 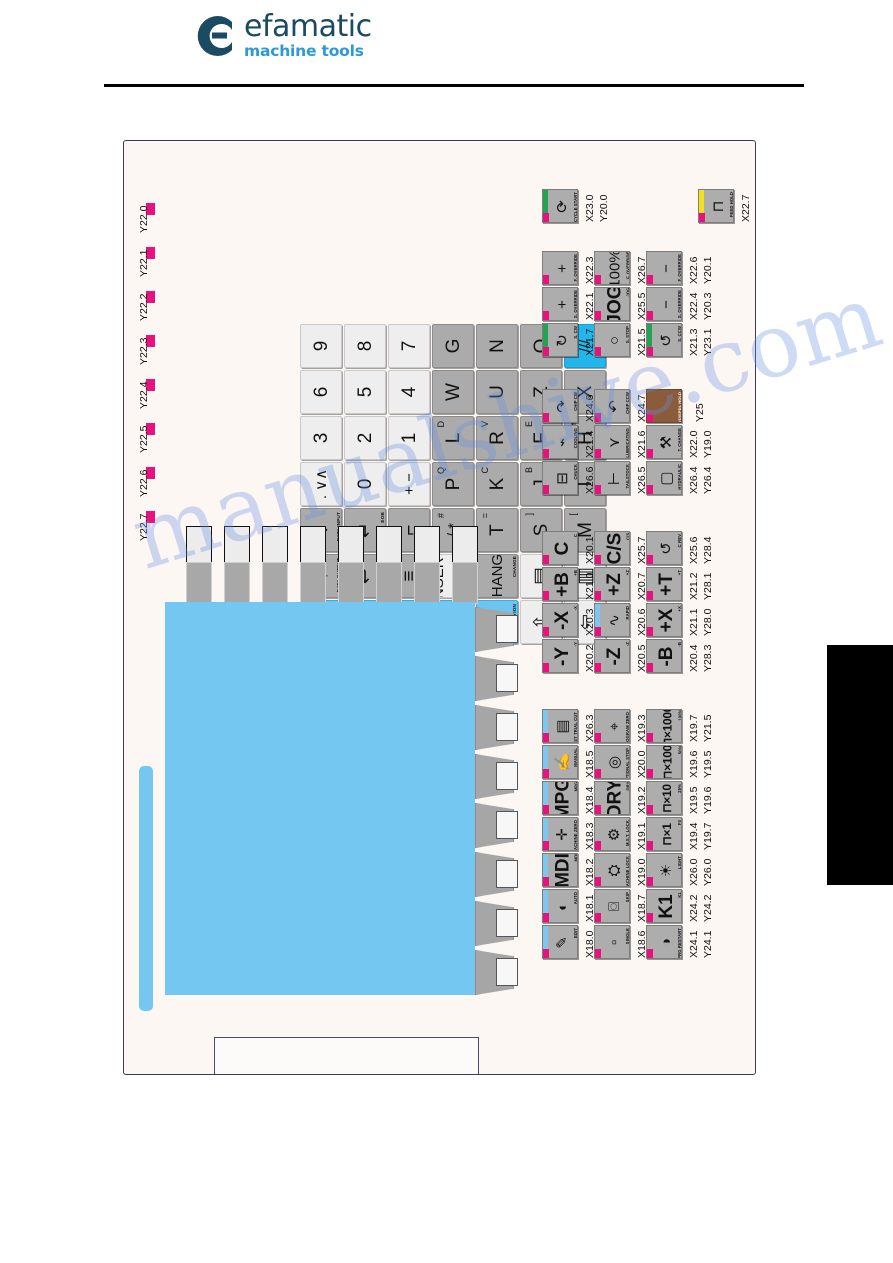 What do you see at coordinates (612, 762) in the screenshot?
I see `operator-button-optional-stop: ◎ OPTIONAL STOP` at bounding box center [612, 762].